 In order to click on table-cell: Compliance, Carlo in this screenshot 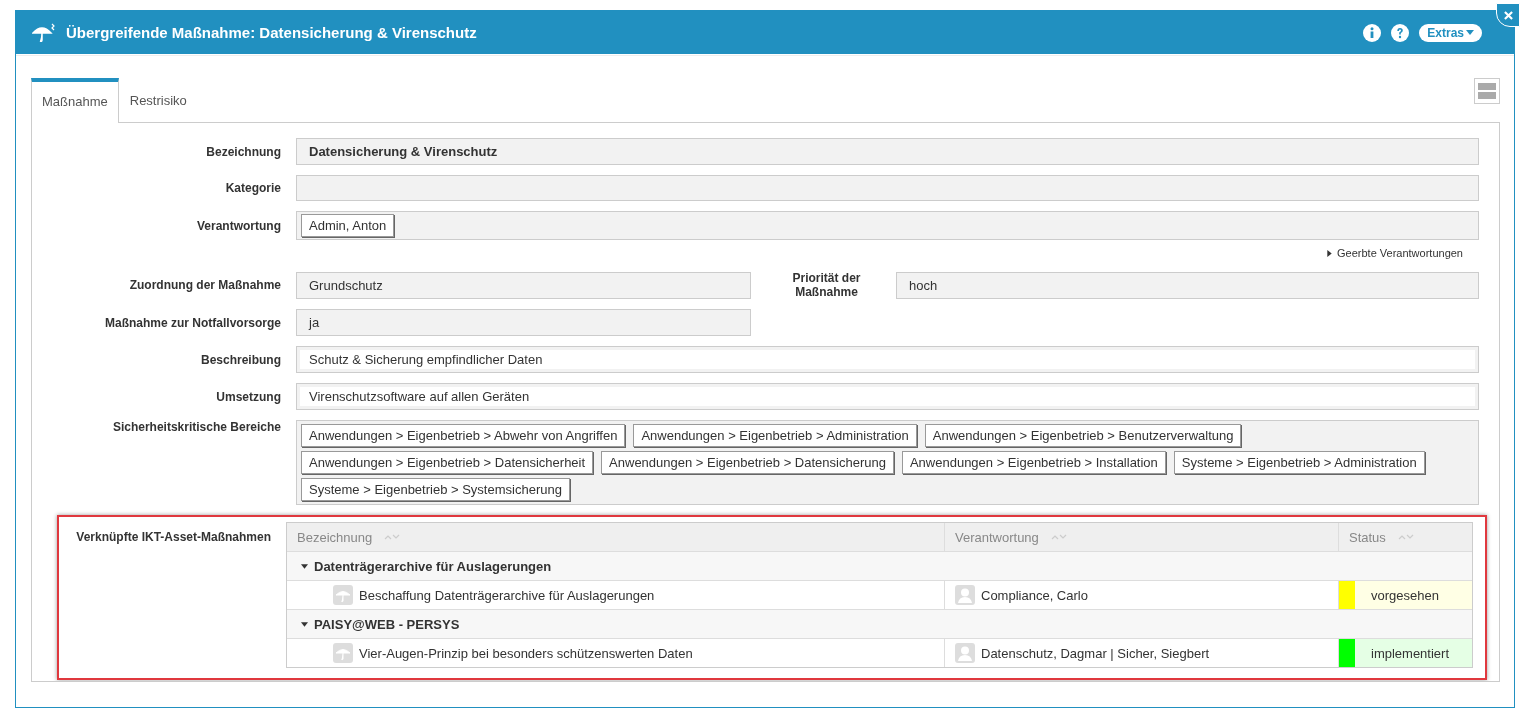, I will do `click(1034, 595)`.